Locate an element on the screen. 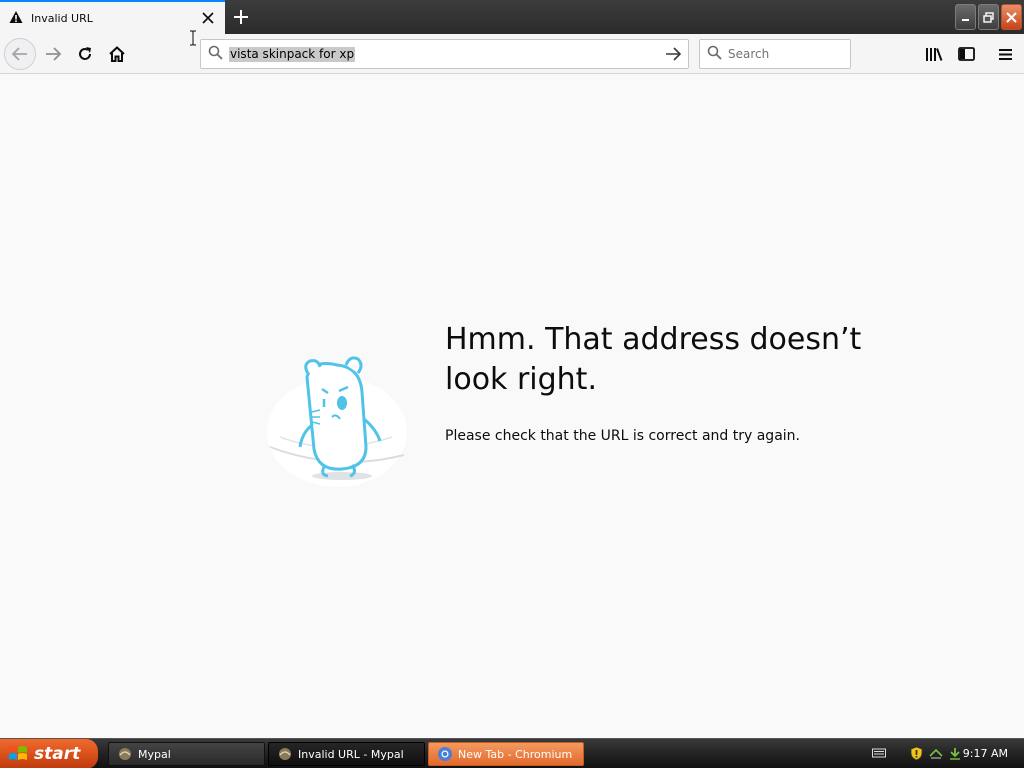 The width and height of the screenshot is (1024, 768). keyboard-icon is located at coordinates (879, 754).